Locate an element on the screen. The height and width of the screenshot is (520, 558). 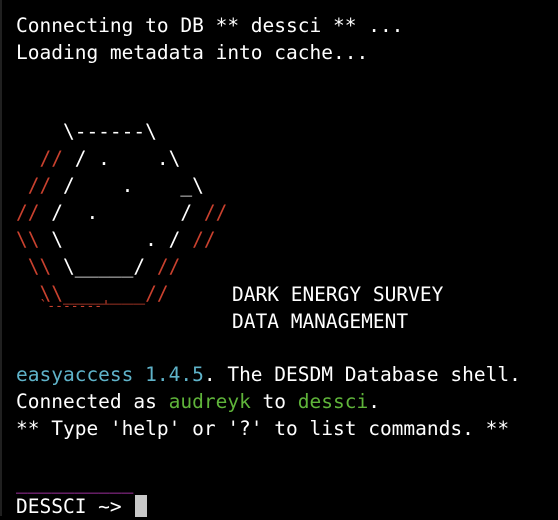
app-version: easyaccess 1.4.5 is located at coordinates (110, 374).